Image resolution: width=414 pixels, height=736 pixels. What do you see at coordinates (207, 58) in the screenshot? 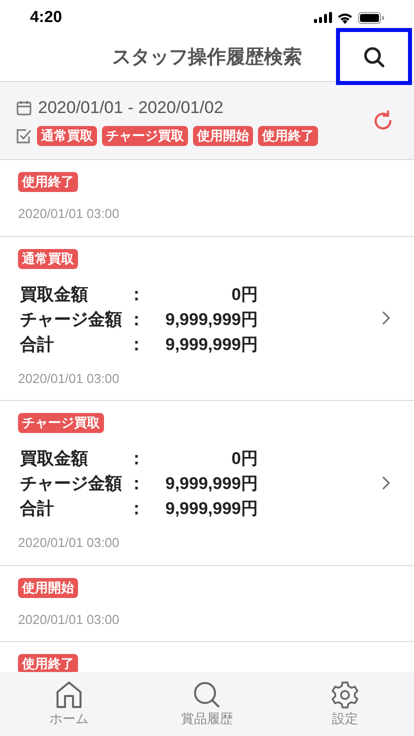
I see `page-title: スタッフ操作履歴検索` at bounding box center [207, 58].